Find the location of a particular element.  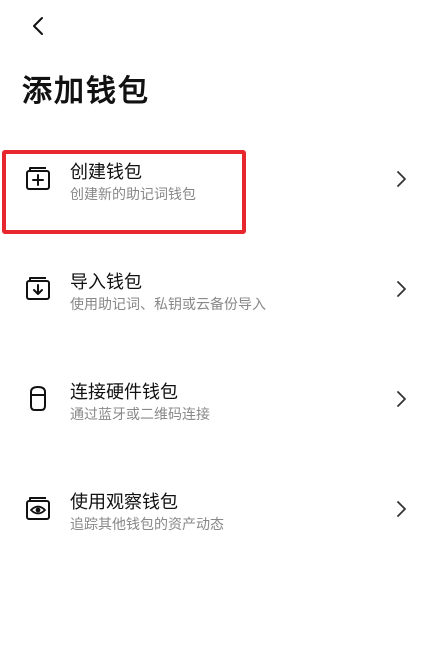

menu-item-title: 创建钱包 is located at coordinates (106, 172).